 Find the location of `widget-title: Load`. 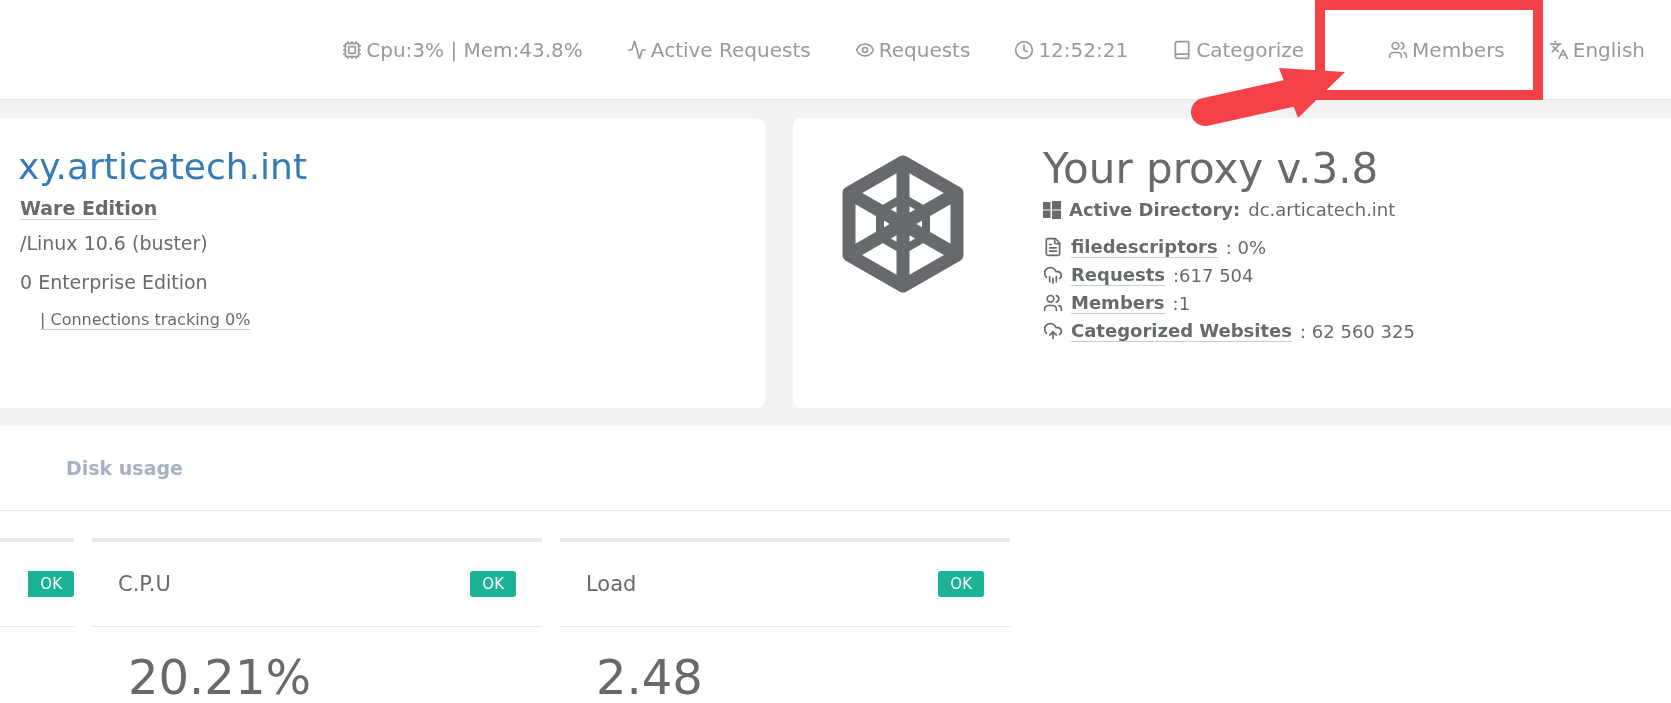

widget-title: Load is located at coordinates (611, 584).